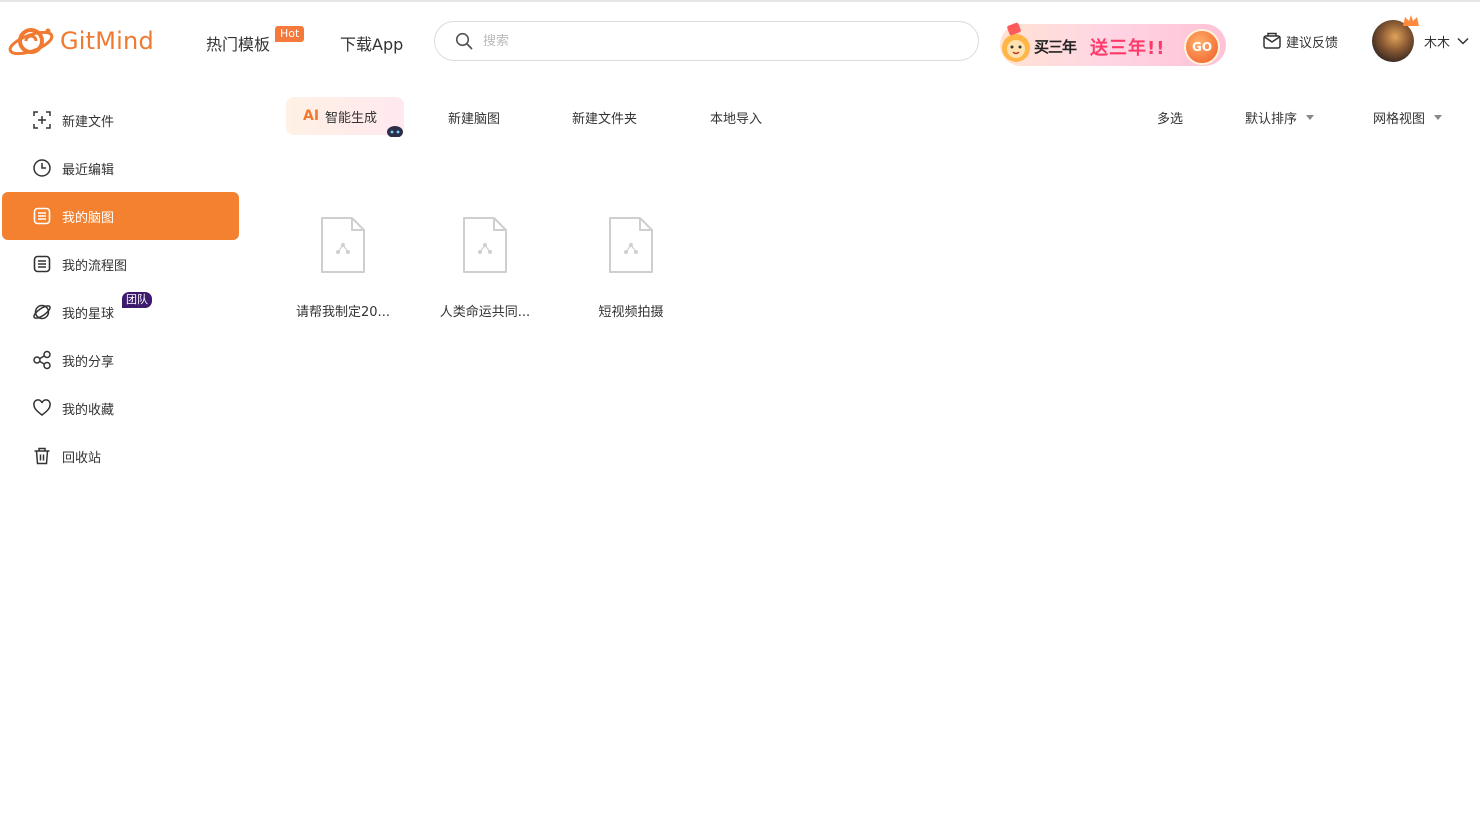  I want to click on new-file-icon, so click(42, 120).